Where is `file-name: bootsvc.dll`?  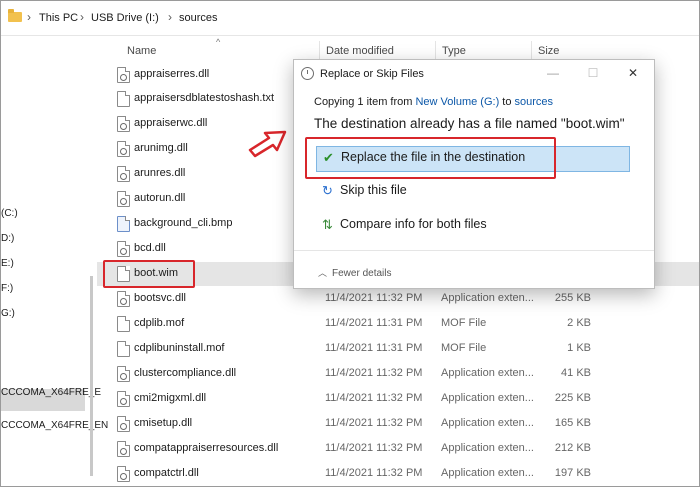
file-name: bootsvc.dll is located at coordinates (160, 298).